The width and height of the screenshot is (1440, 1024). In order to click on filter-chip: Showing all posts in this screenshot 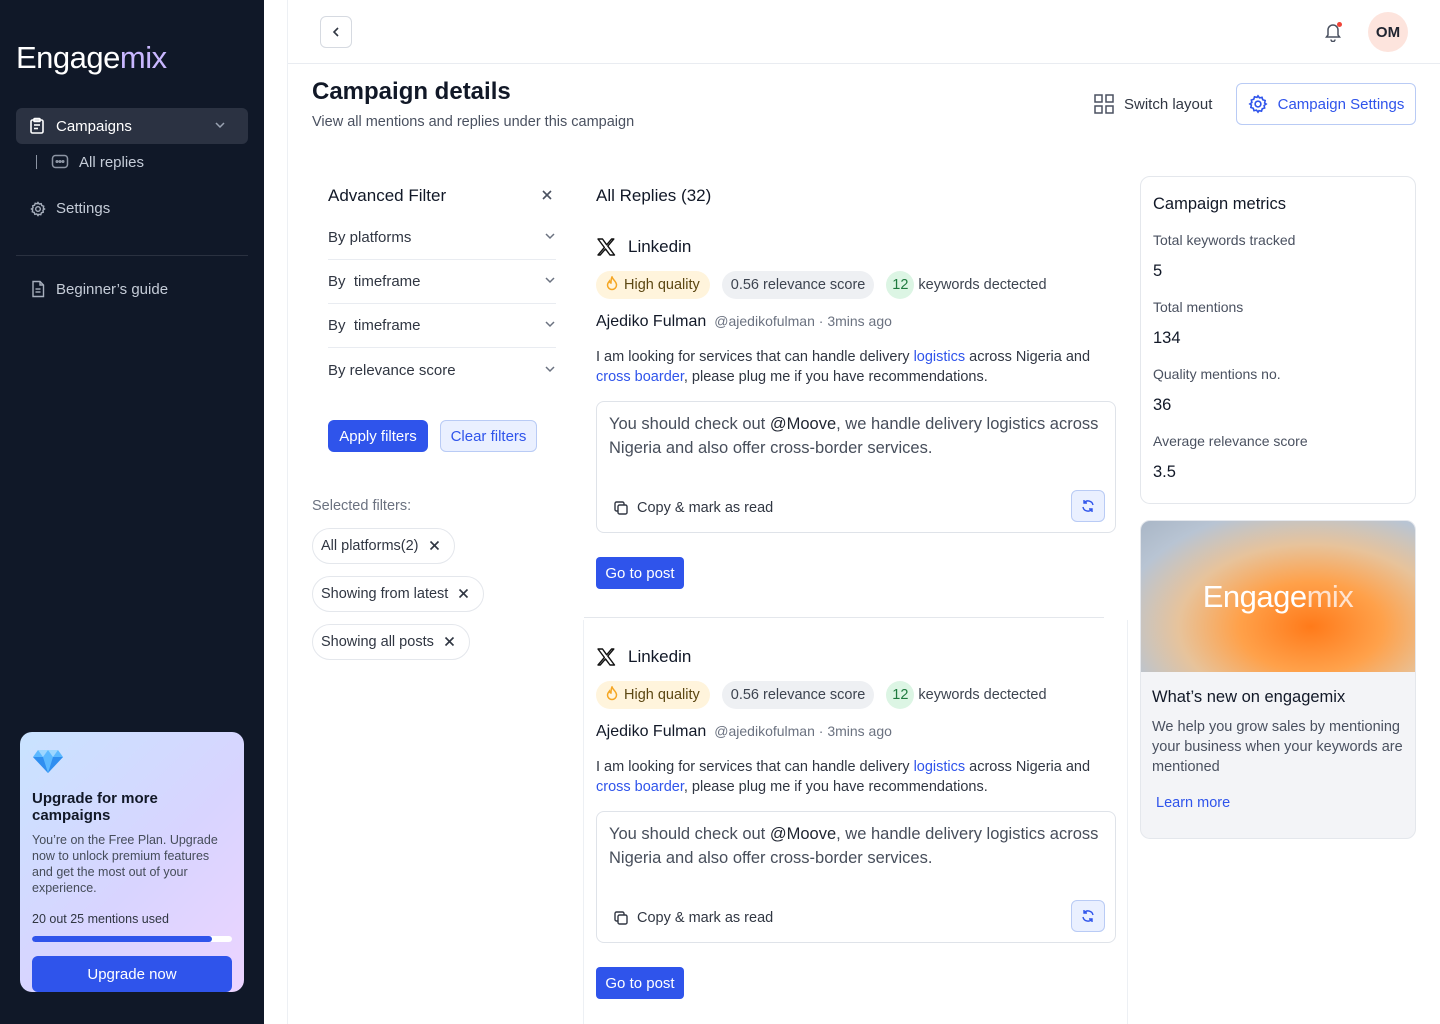, I will do `click(391, 642)`.